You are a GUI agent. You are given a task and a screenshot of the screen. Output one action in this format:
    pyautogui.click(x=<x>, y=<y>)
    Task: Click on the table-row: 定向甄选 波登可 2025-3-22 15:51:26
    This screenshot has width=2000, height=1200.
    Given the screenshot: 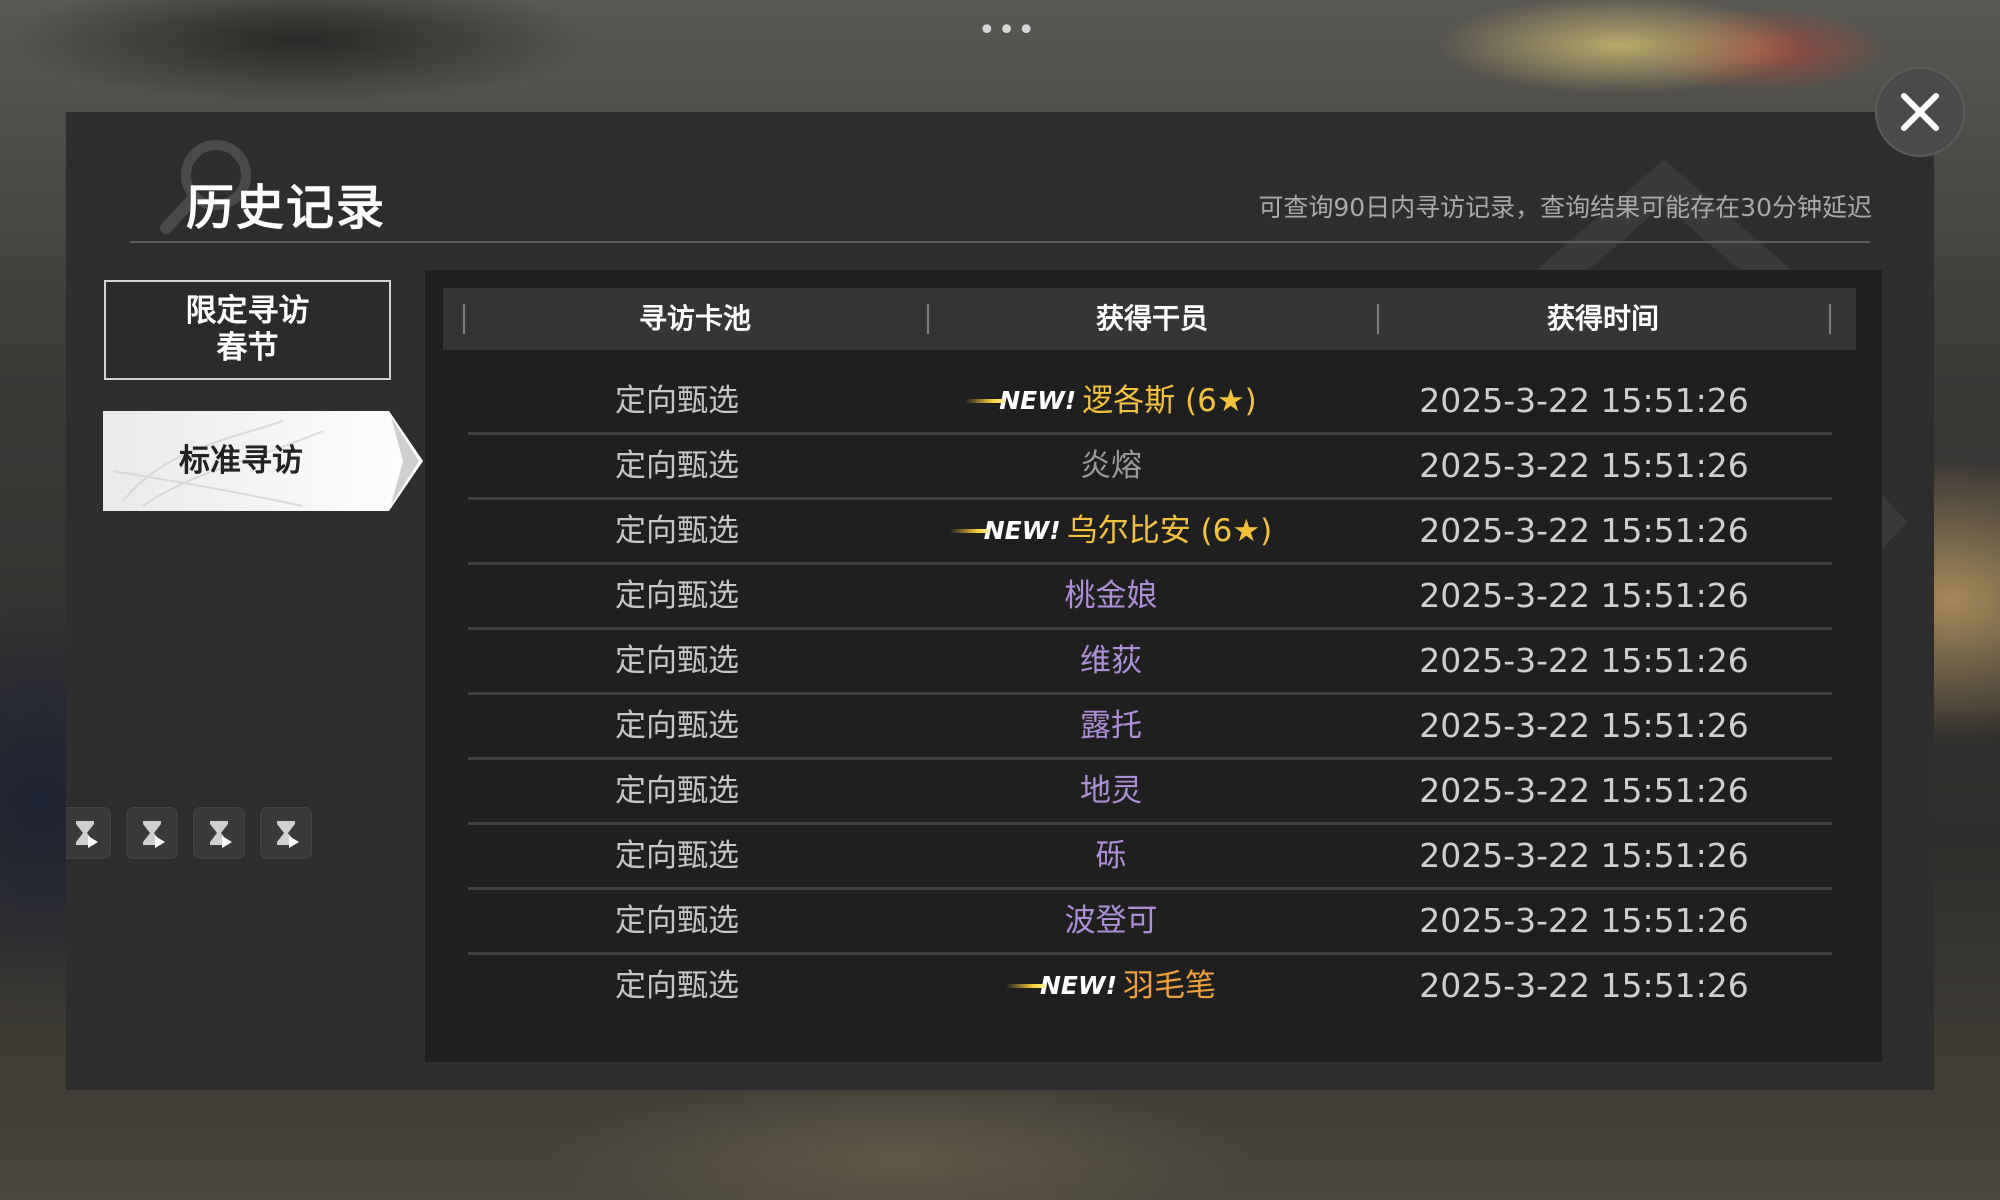 What is the action you would take?
    pyautogui.click(x=1150, y=922)
    